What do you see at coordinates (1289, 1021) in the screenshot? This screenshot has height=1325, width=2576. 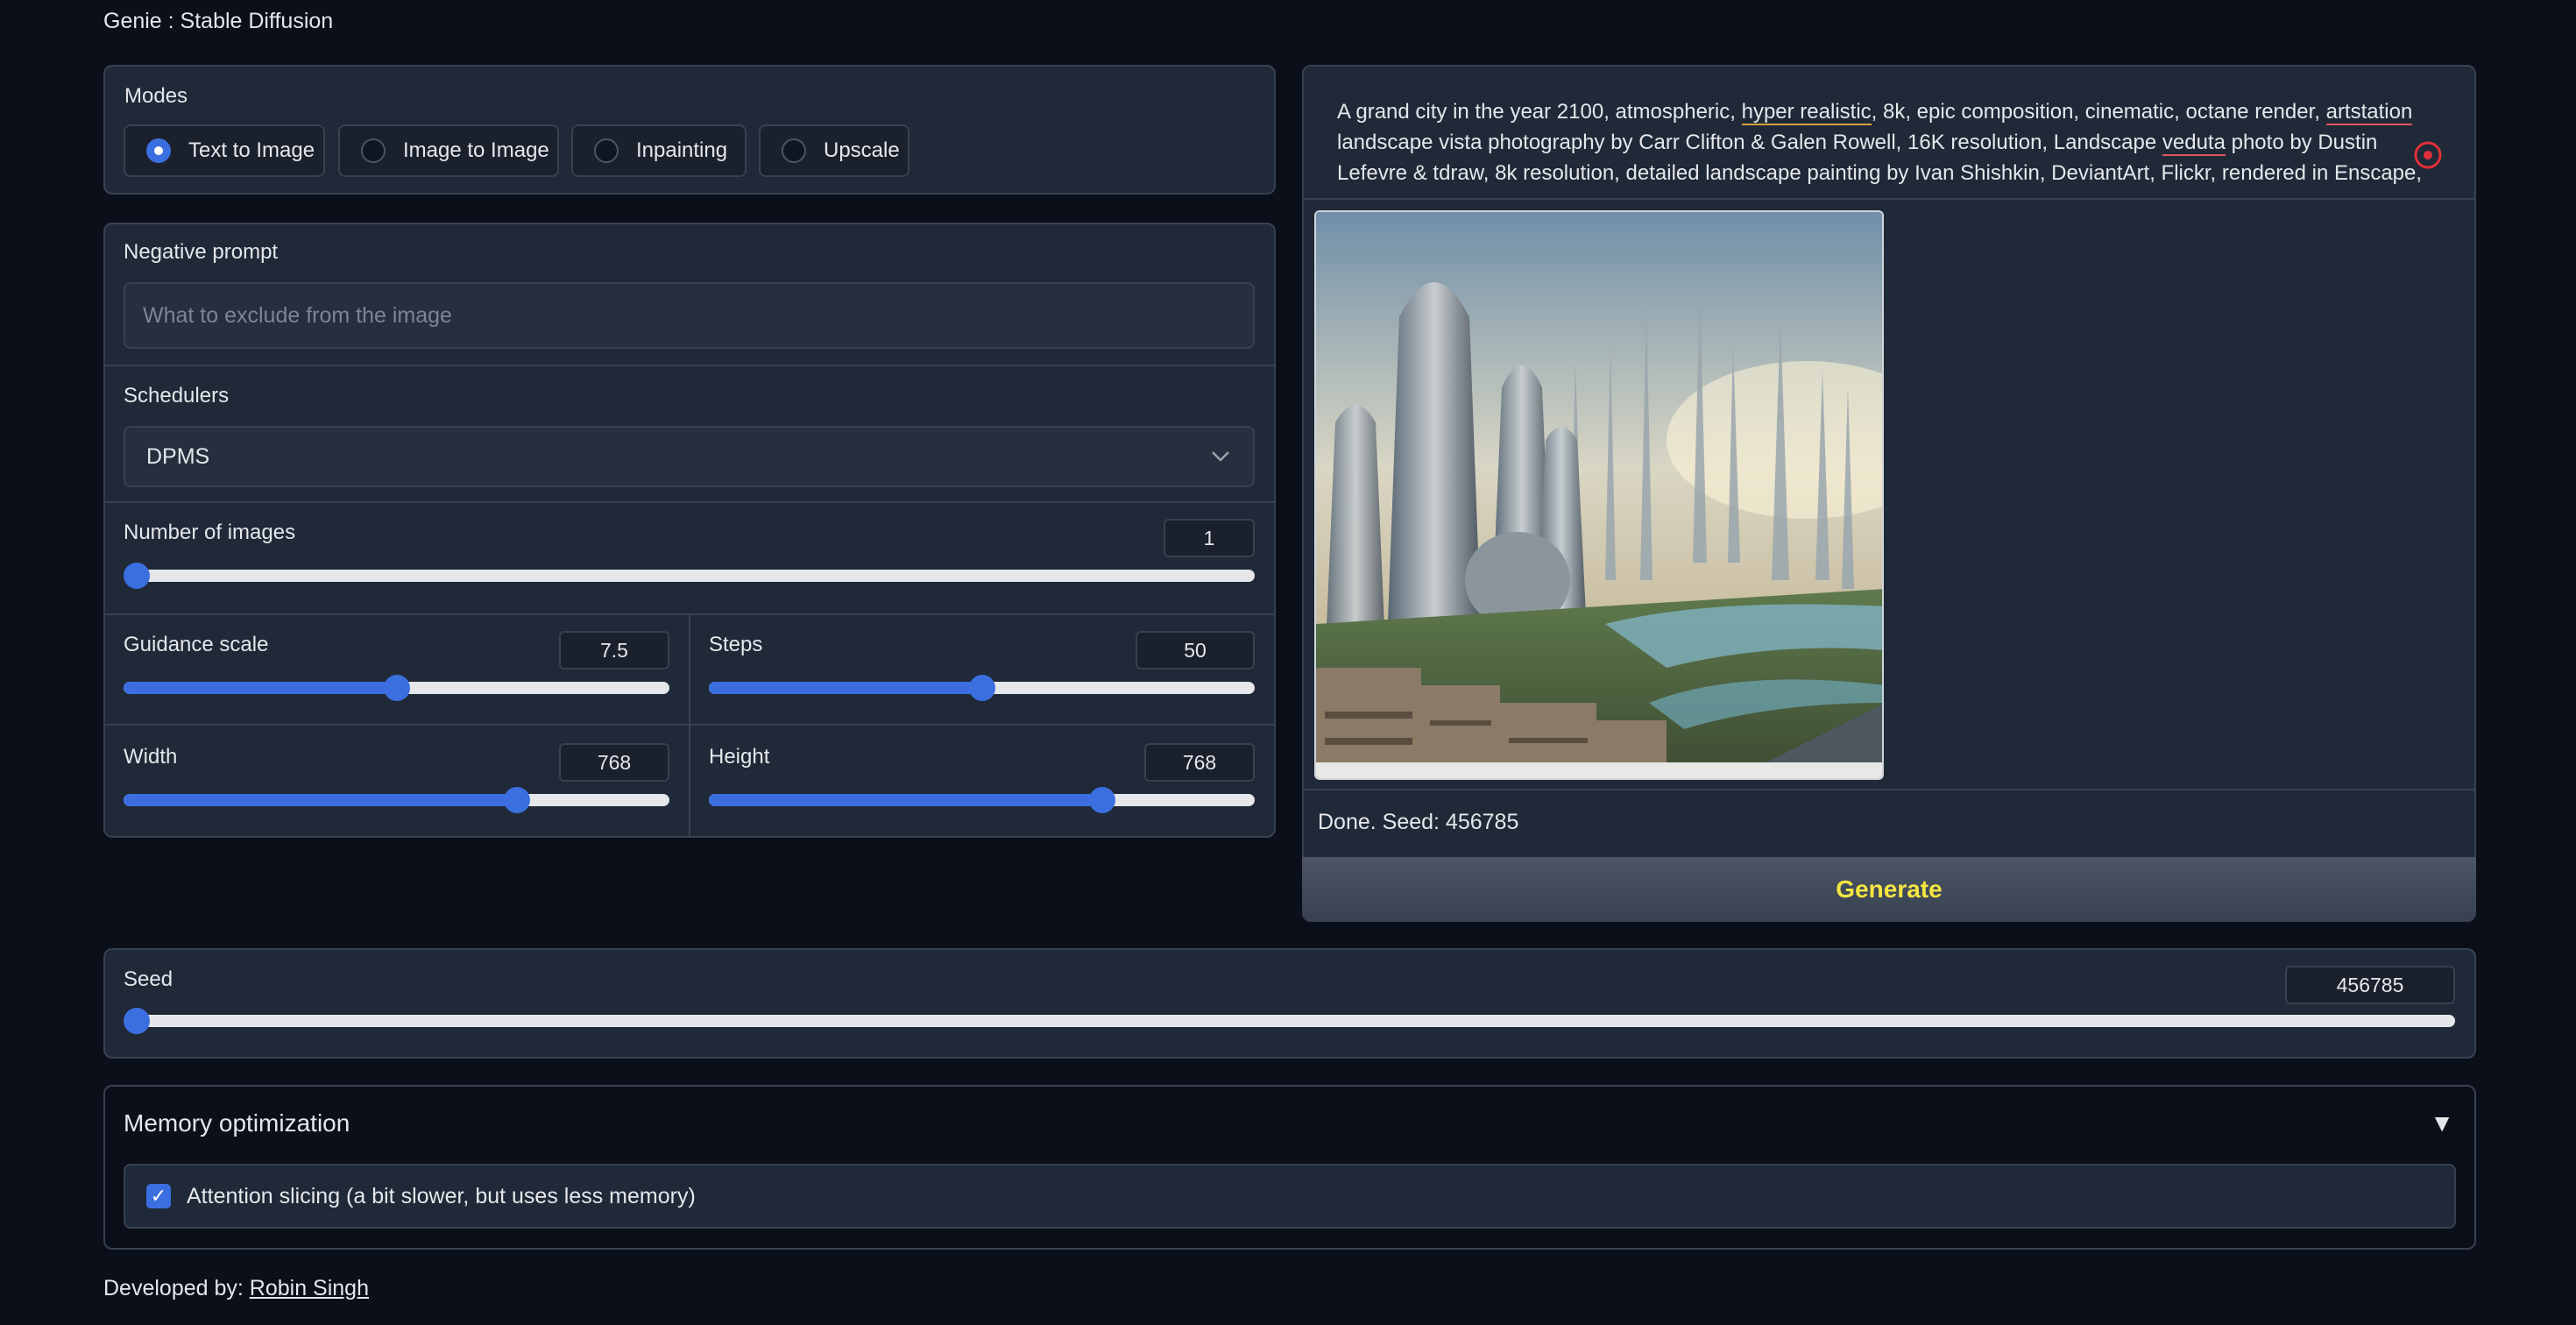 I see `seed-slider` at bounding box center [1289, 1021].